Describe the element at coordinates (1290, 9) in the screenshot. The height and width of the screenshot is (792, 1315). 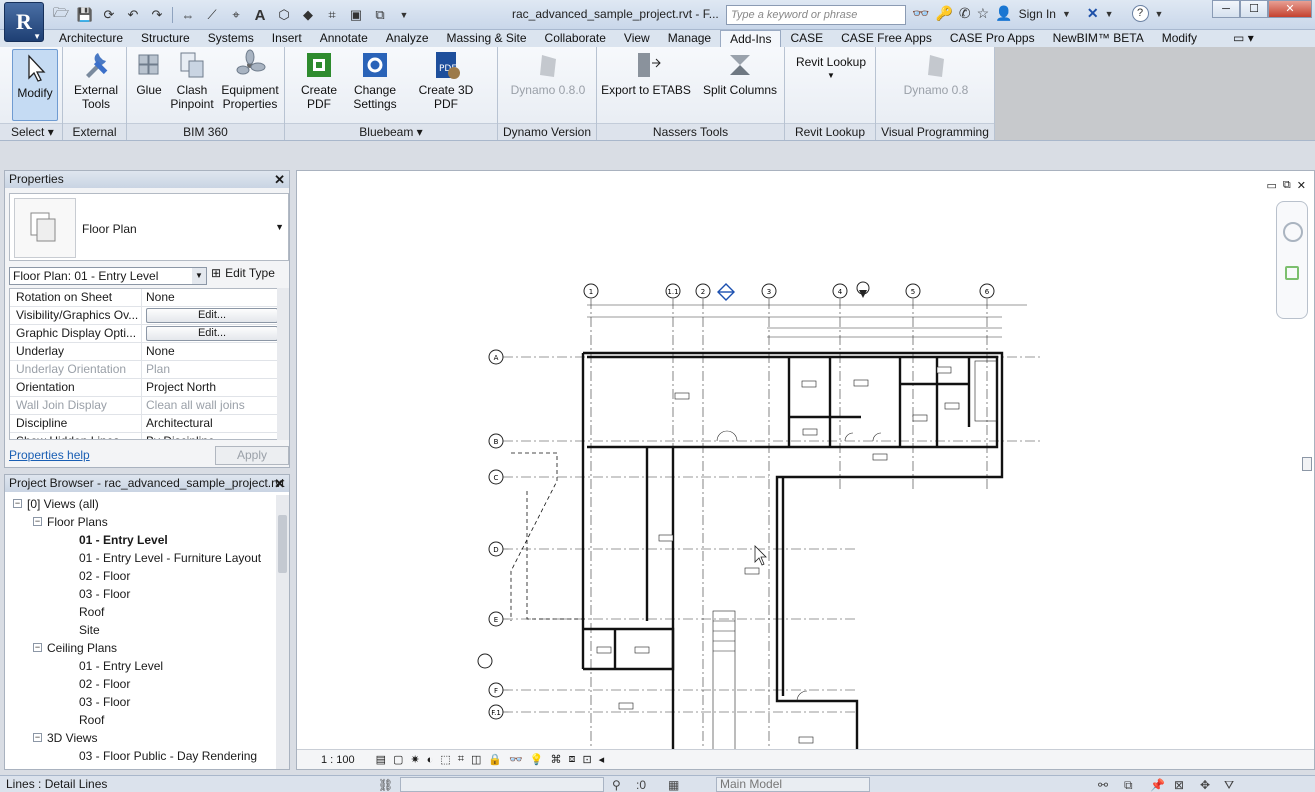
I see `close-button: ✕` at that location.